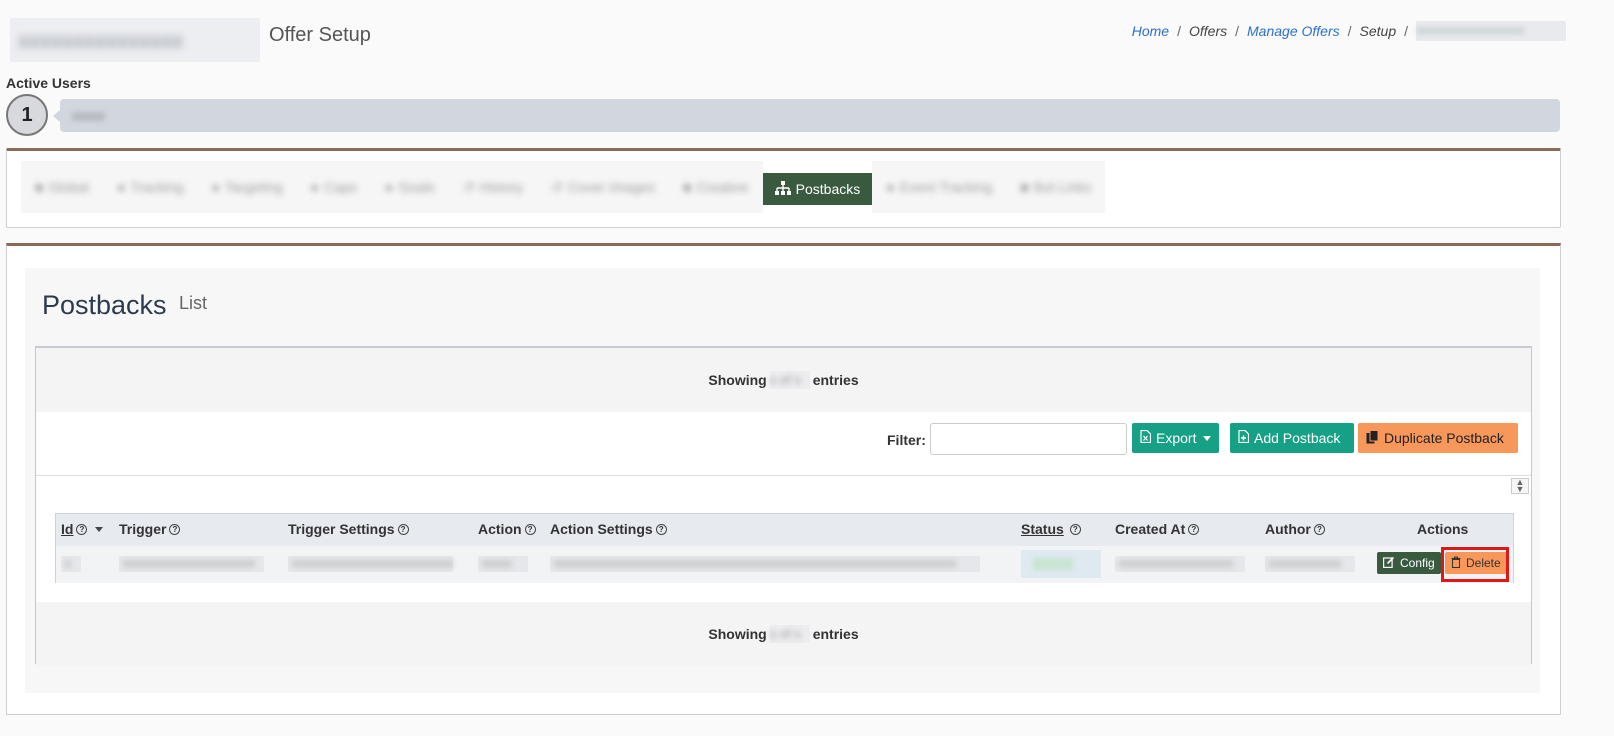 The height and width of the screenshot is (736, 1614). What do you see at coordinates (409, 187) in the screenshot?
I see `tab-goals: ● Goals` at bounding box center [409, 187].